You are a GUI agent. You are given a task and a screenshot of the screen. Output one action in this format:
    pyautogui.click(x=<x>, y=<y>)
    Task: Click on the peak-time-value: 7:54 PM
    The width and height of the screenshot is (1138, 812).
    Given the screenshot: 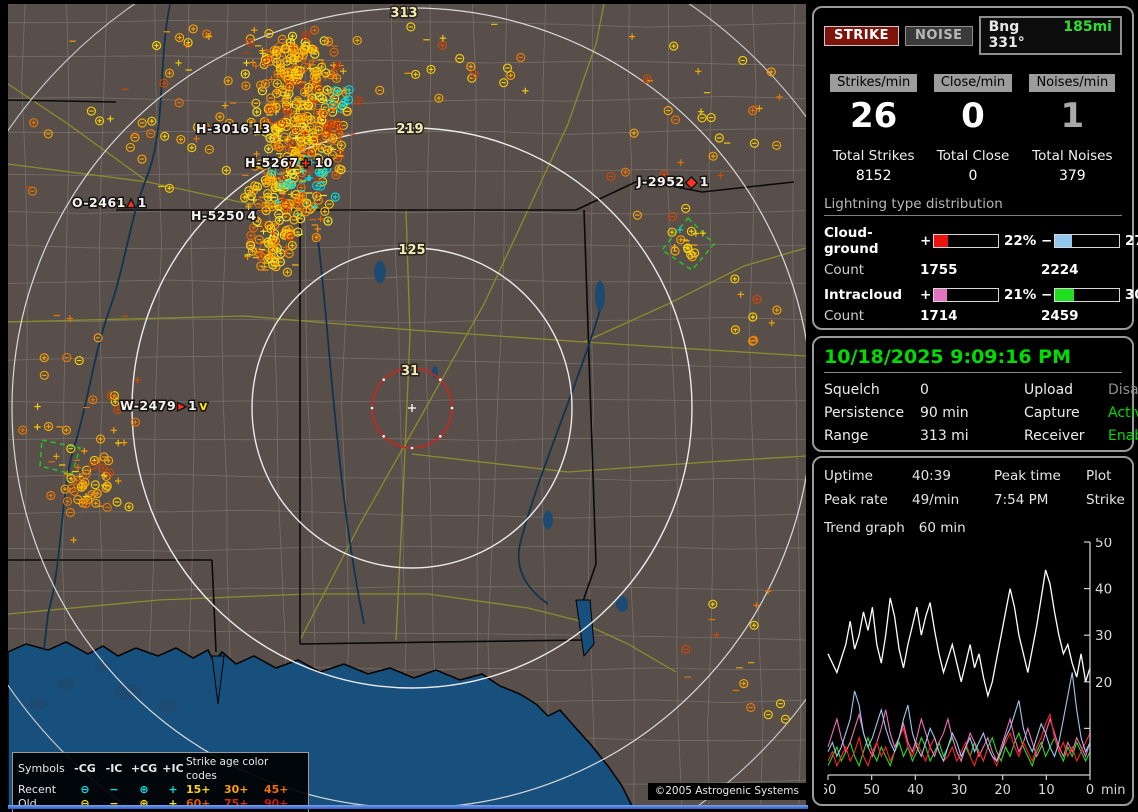 What is the action you would take?
    pyautogui.click(x=1021, y=500)
    